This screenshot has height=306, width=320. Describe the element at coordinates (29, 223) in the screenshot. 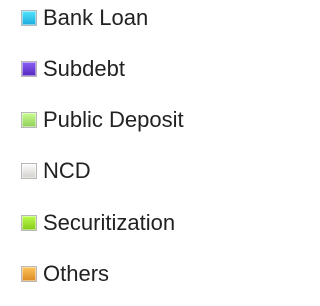

I see `legend-swatch-securitization` at that location.